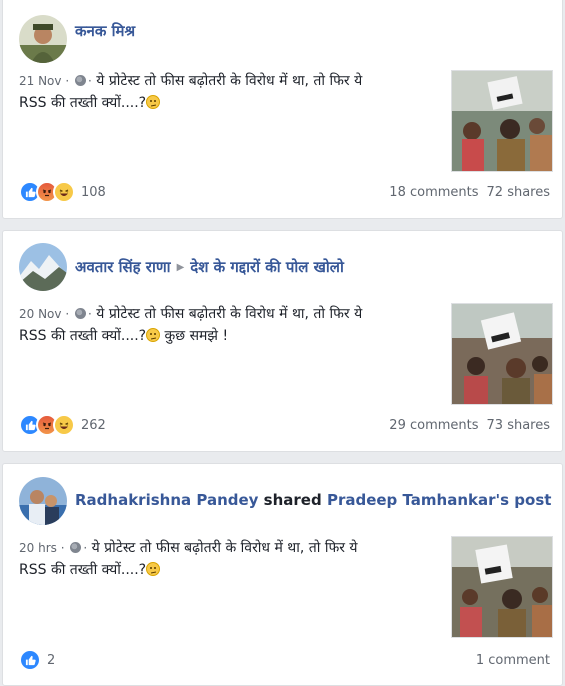 The width and height of the screenshot is (565, 686). I want to click on post-footer: 108 18 comments 72 shares, so click(284, 192).